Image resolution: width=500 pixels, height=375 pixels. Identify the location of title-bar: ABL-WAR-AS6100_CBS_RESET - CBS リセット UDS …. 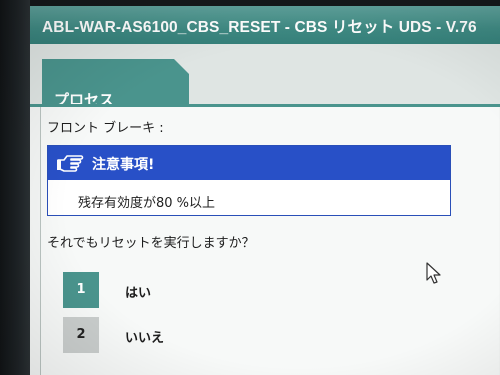
(265, 25).